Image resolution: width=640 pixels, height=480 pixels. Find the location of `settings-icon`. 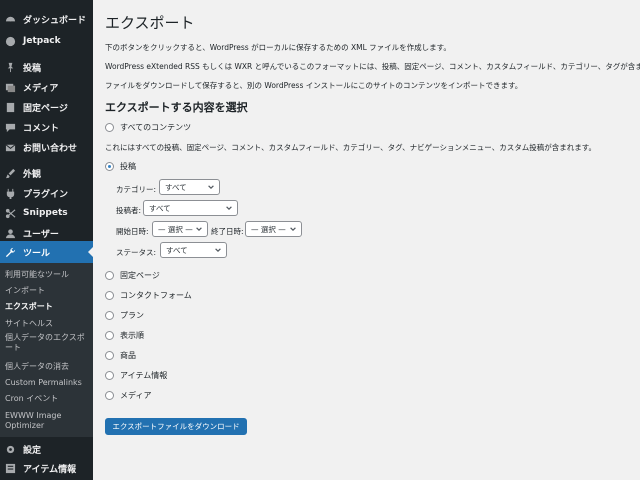

settings-icon is located at coordinates (10, 449).